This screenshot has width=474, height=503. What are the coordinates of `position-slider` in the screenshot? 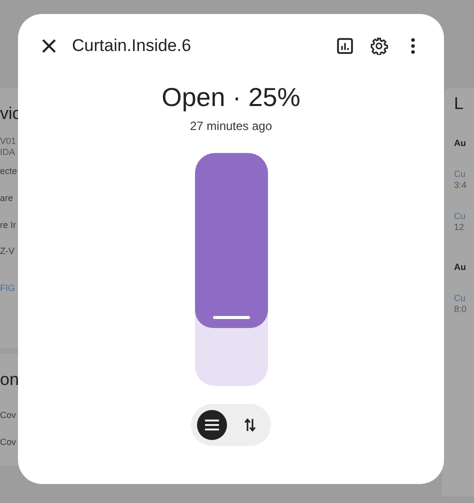 It's located at (231, 269).